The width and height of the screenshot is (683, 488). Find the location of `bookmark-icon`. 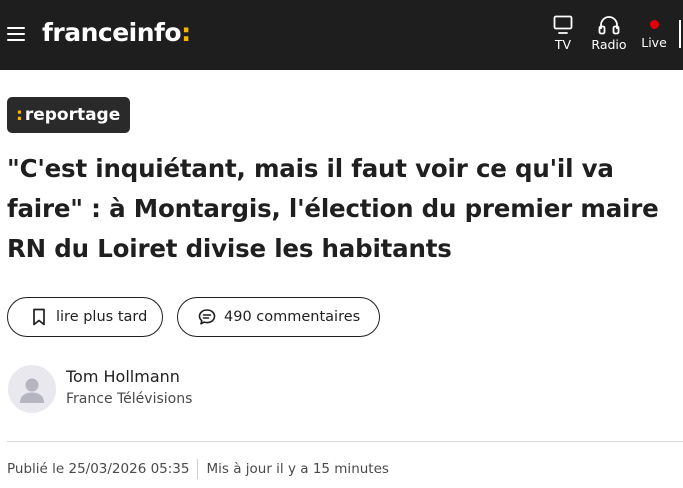

bookmark-icon is located at coordinates (39, 317).